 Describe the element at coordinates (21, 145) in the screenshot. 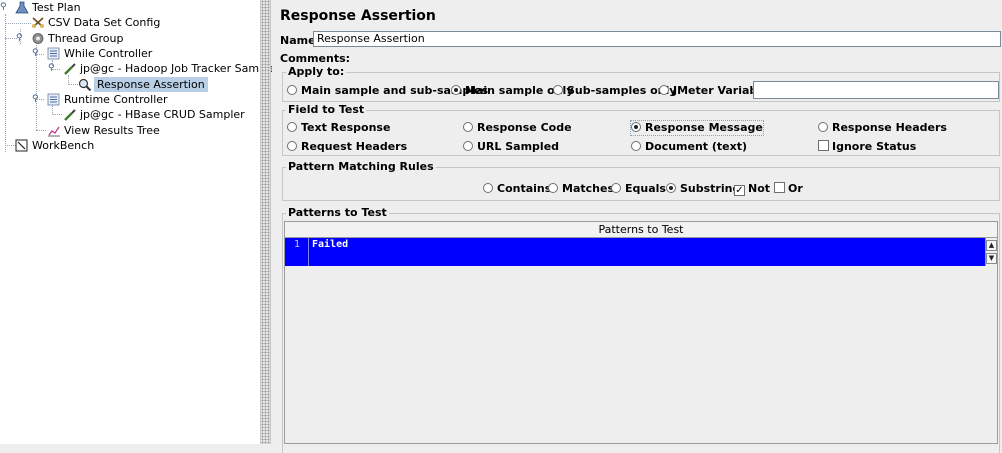

I see `workbench-icon` at that location.